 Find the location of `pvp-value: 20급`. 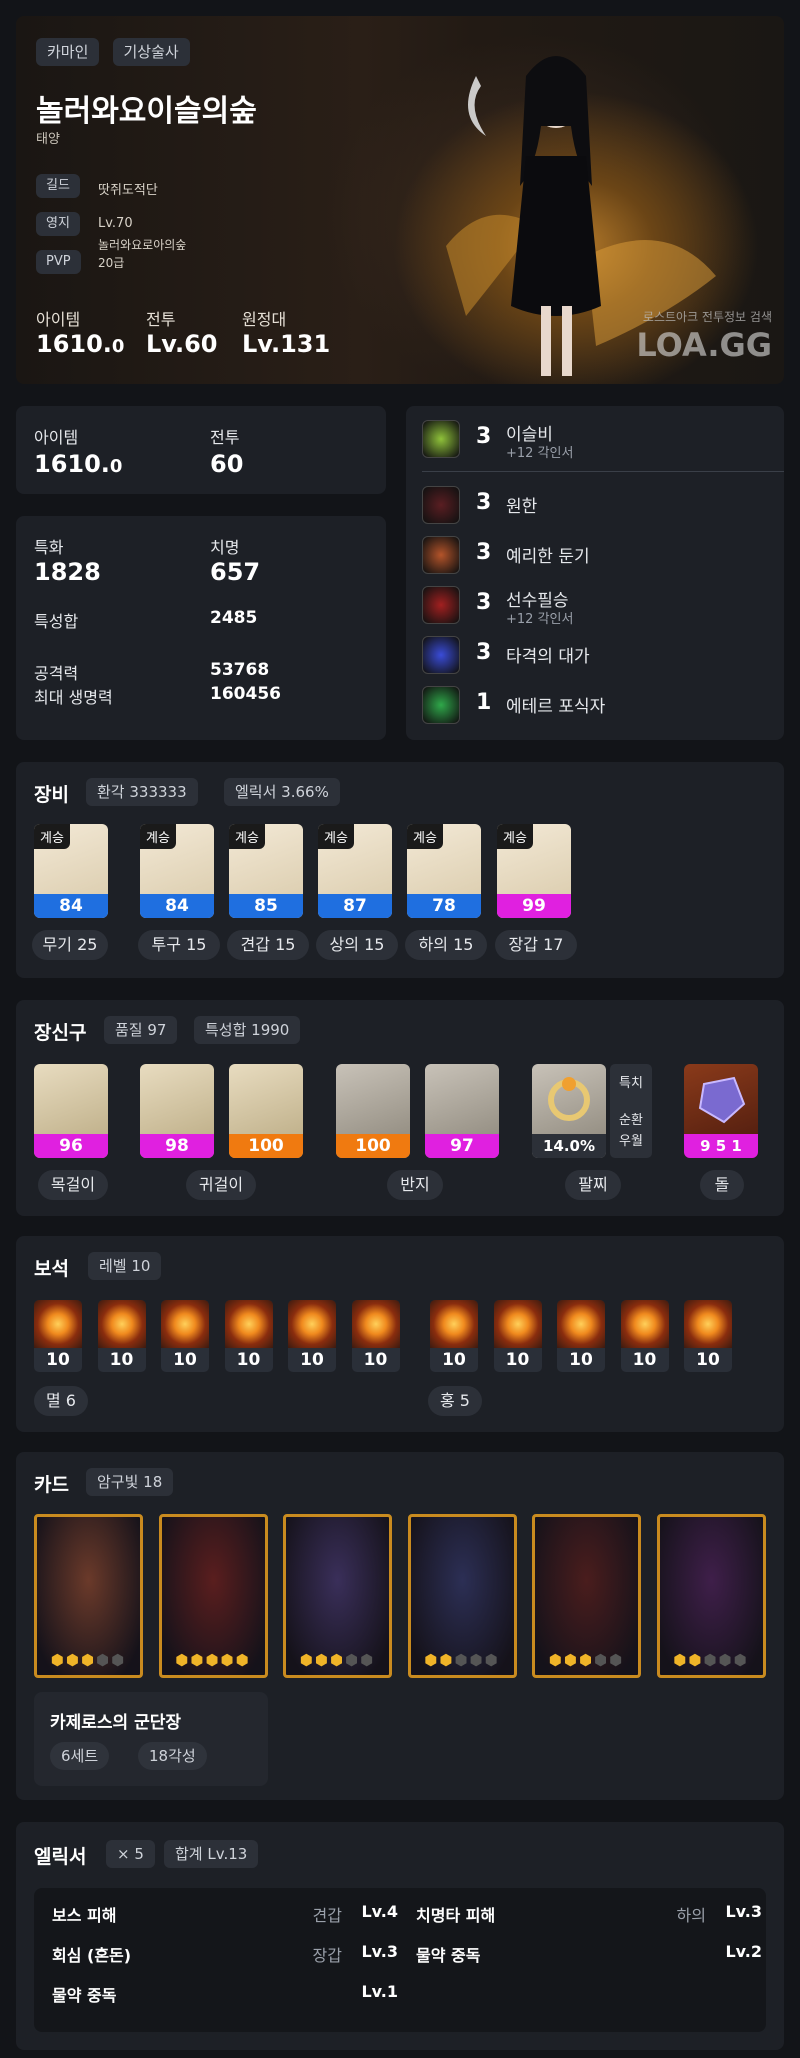

pvp-value: 20급 is located at coordinates (111, 263).